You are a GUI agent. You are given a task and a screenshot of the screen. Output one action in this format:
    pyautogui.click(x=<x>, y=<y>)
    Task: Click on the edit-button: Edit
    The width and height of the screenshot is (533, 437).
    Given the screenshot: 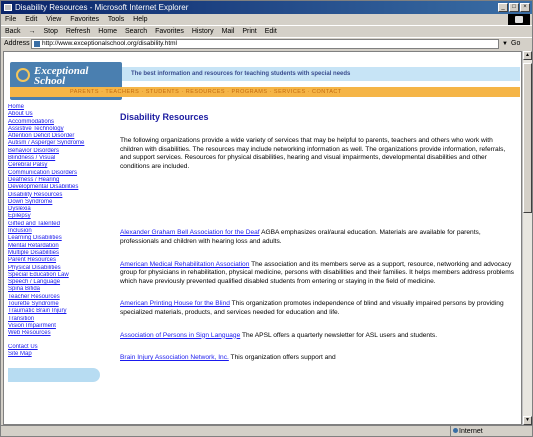 What is the action you would take?
    pyautogui.click(x=271, y=31)
    